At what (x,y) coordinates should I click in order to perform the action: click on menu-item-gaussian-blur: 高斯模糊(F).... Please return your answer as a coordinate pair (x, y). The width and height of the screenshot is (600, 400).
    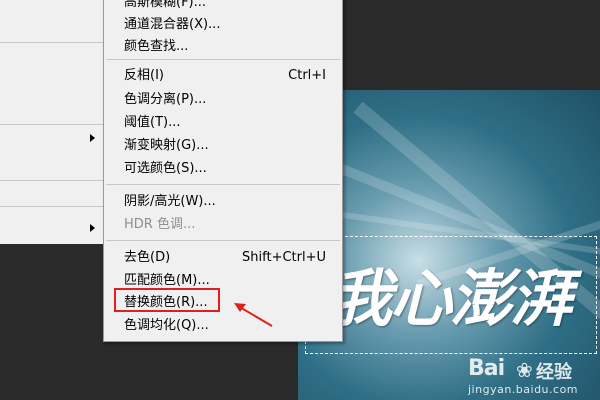
    Looking at the image, I should click on (223, 7).